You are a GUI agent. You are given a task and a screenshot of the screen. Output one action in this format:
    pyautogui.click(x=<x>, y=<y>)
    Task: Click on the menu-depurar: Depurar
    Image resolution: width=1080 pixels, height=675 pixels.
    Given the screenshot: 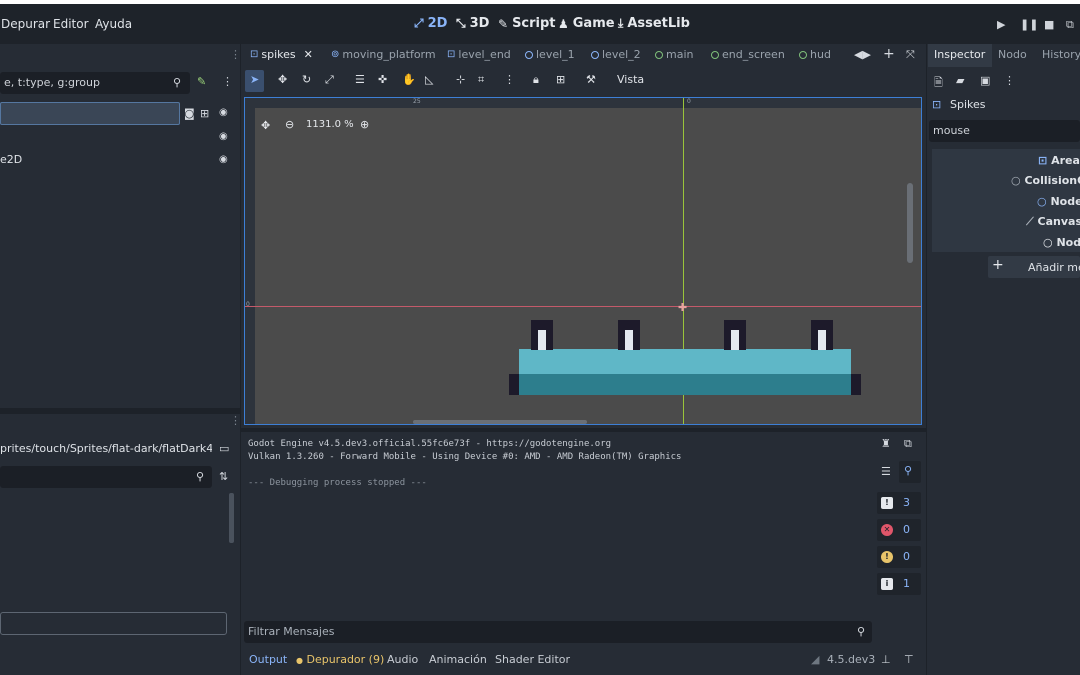 What is the action you would take?
    pyautogui.click(x=25, y=24)
    